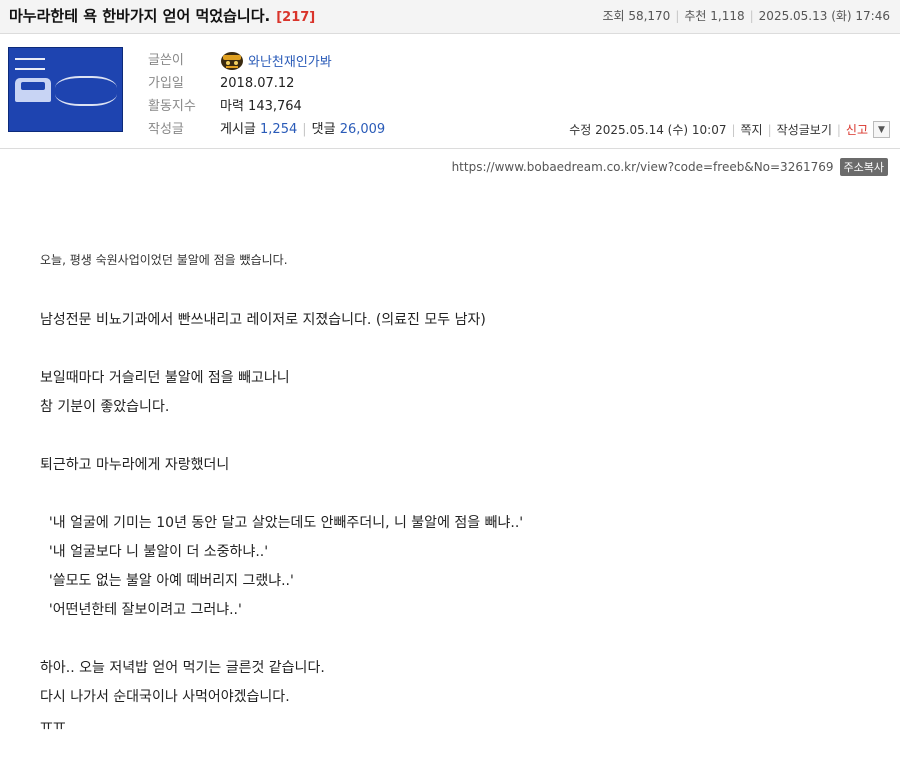  Describe the element at coordinates (261, 106) in the screenshot. I see `activity-score: 마력 143,764` at that location.